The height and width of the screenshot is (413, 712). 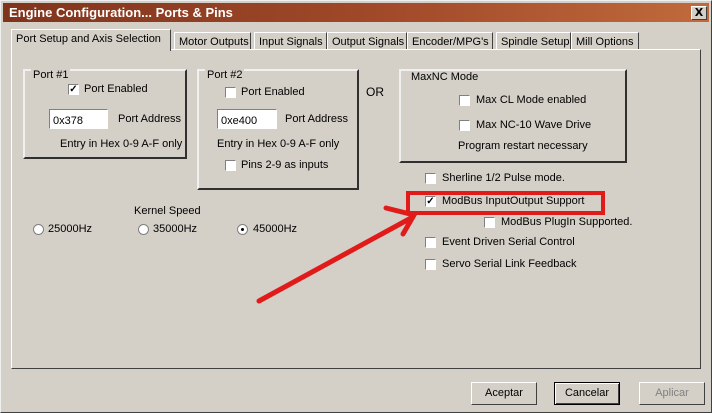 What do you see at coordinates (116, 89) in the screenshot?
I see `port1-enabled-label: Port Enabled` at bounding box center [116, 89].